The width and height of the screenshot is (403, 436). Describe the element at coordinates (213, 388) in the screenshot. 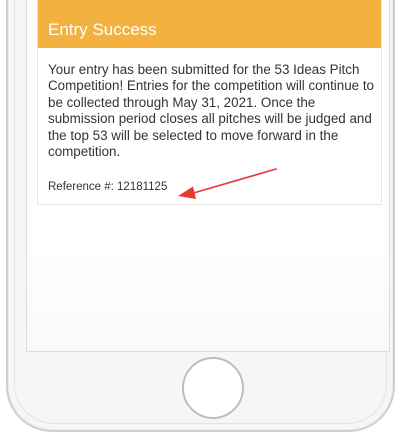

I see `home-button` at that location.